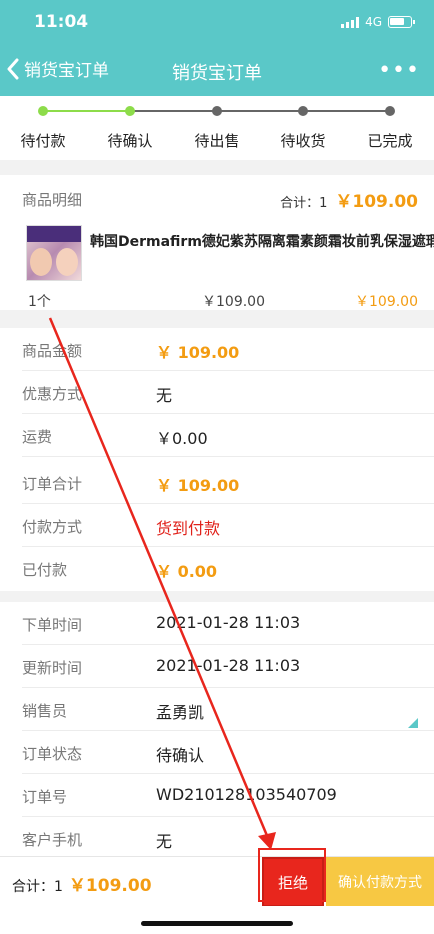  I want to click on info-row-order-number: 订单号 WD210128103540709, so click(228, 795).